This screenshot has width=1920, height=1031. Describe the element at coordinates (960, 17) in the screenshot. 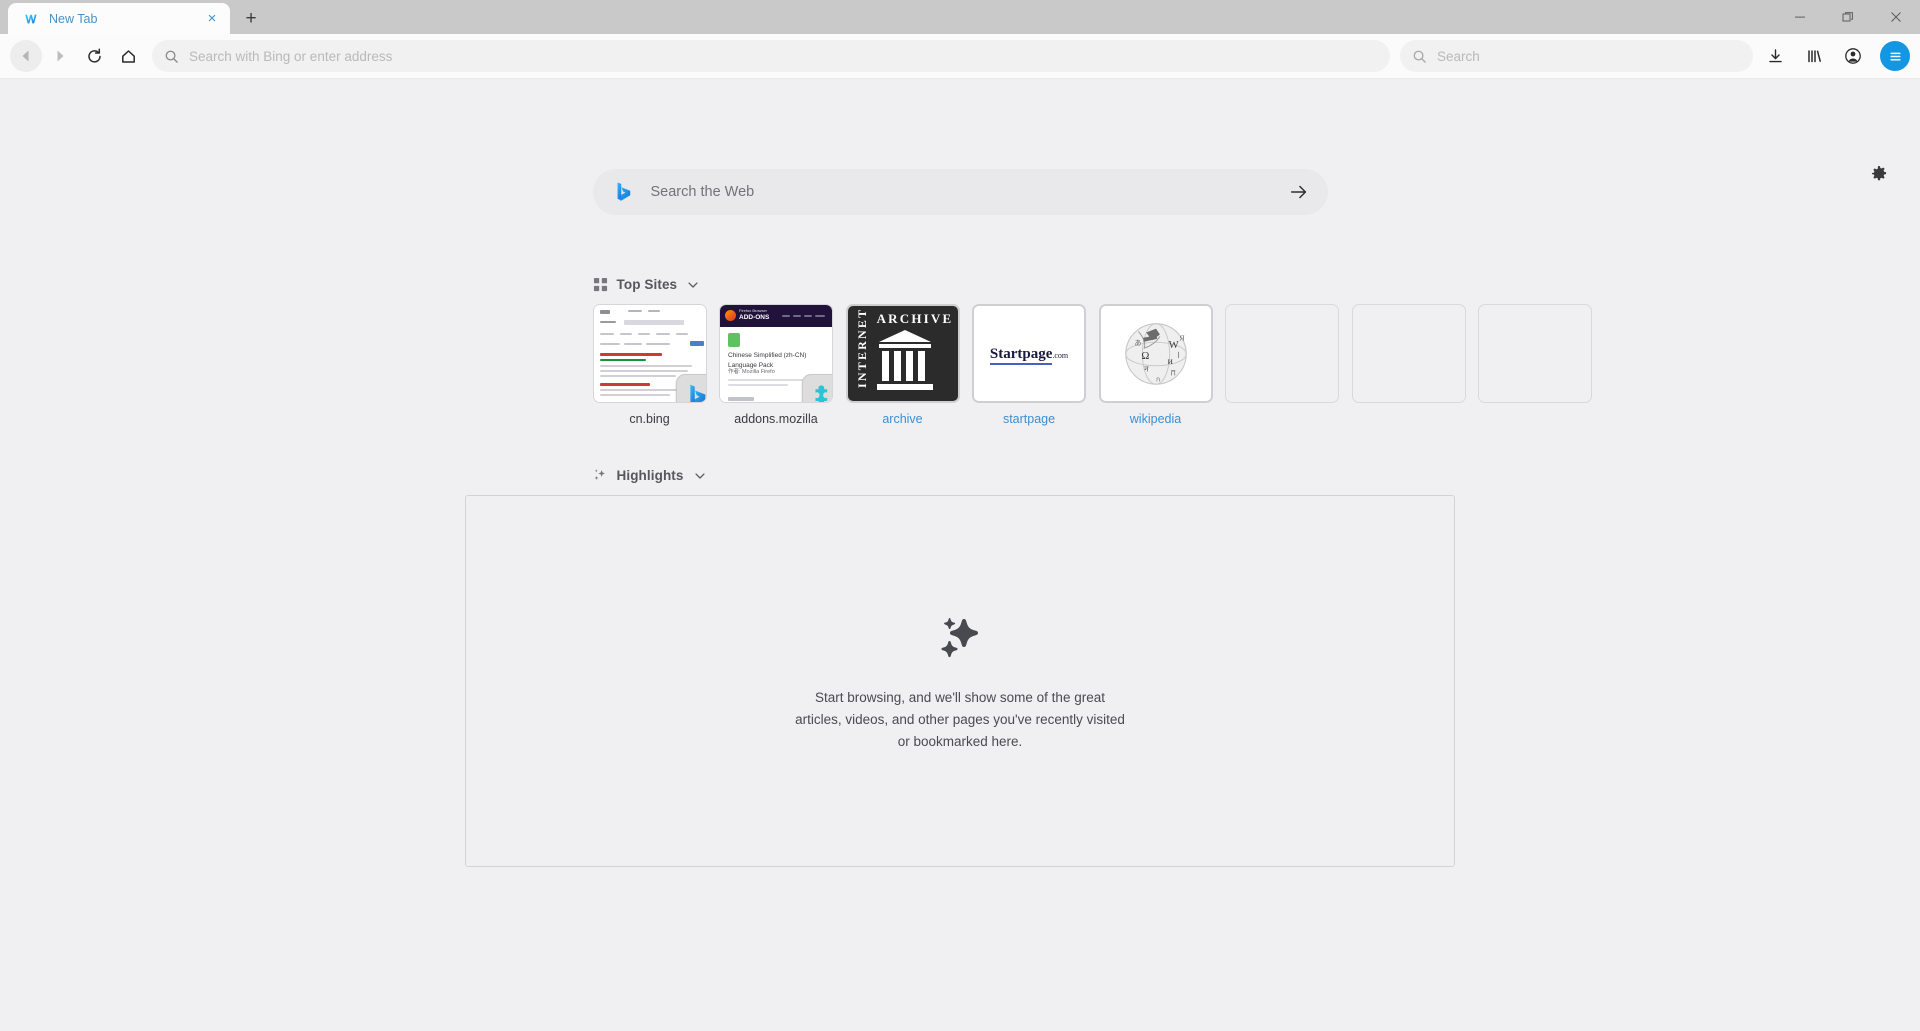

I see `tab-bar: New Tab × +` at that location.